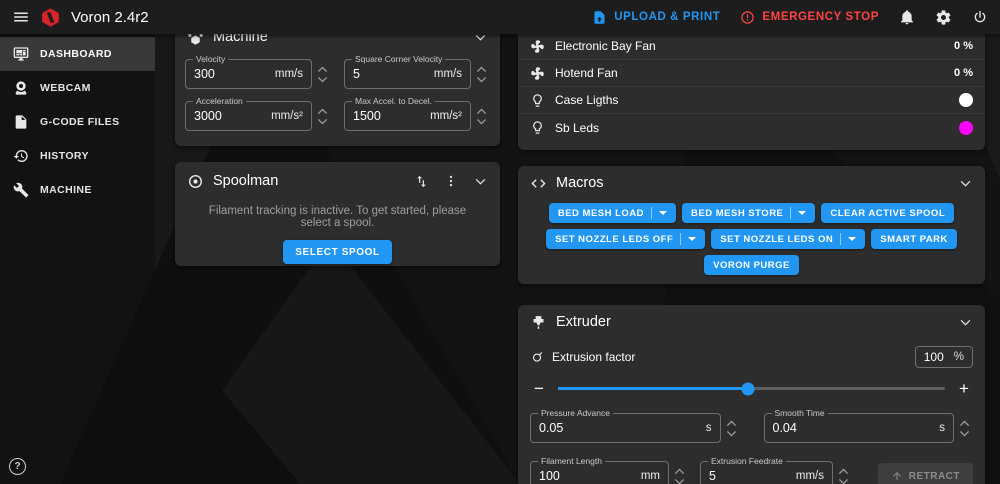  Describe the element at coordinates (399, 59) in the screenshot. I see `field-label: Square Corner Velocity` at that location.